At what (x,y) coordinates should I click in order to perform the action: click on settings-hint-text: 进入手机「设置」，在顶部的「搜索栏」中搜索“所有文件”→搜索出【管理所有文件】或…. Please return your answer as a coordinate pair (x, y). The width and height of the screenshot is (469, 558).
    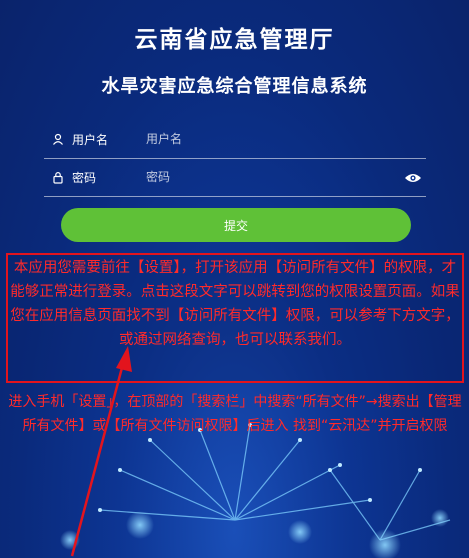
    Looking at the image, I should click on (235, 414).